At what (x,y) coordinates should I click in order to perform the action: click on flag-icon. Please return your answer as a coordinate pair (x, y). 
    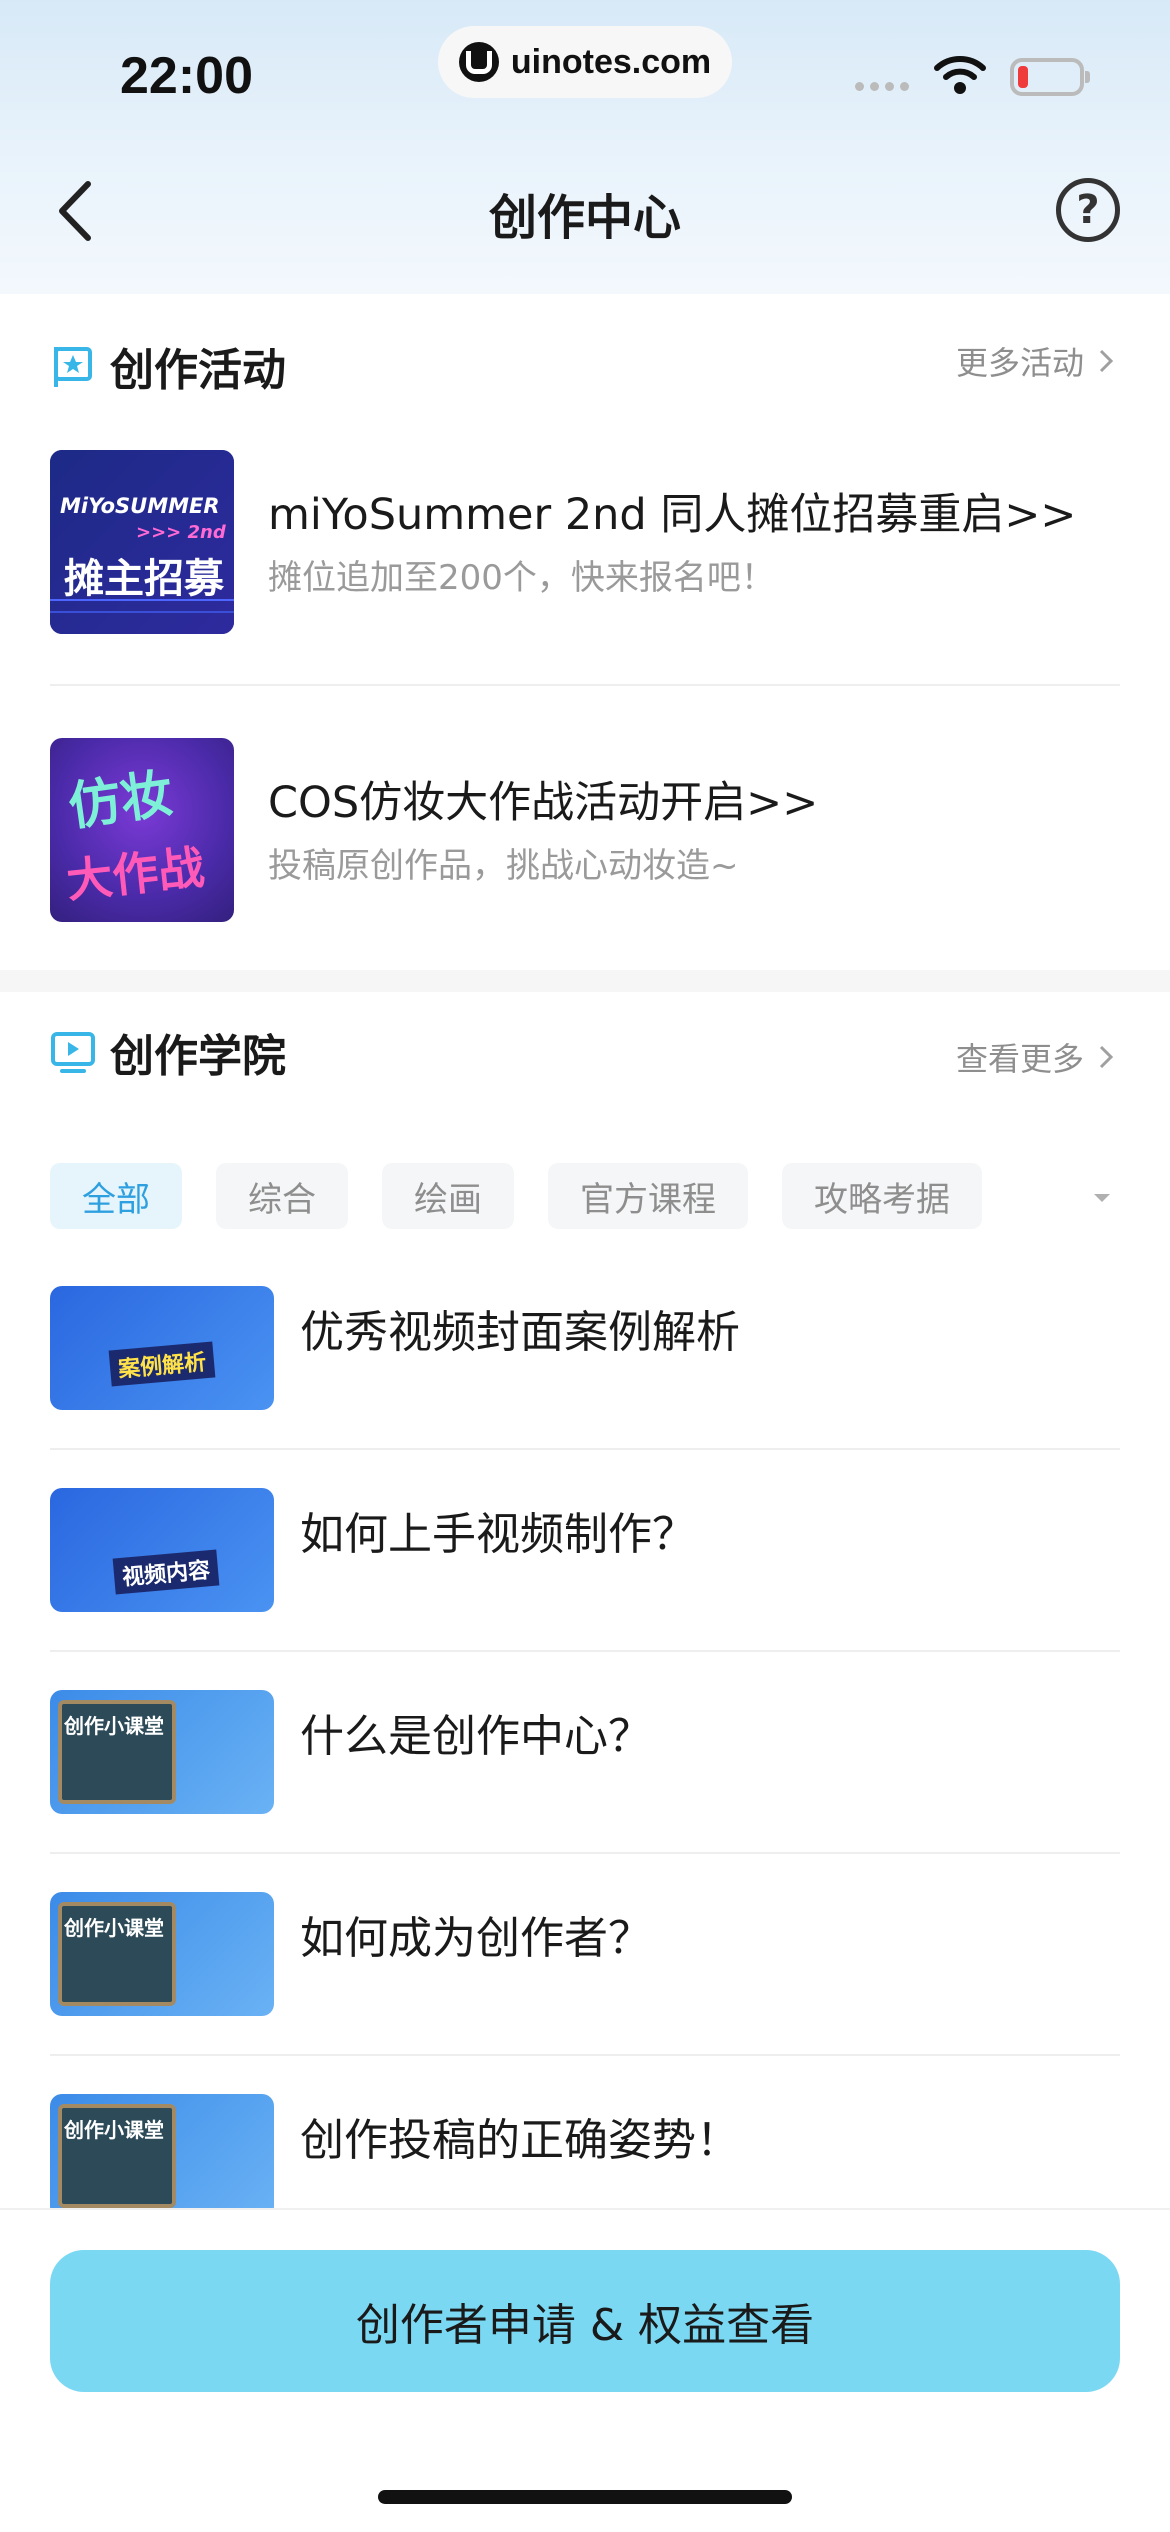
    Looking at the image, I should click on (73, 367).